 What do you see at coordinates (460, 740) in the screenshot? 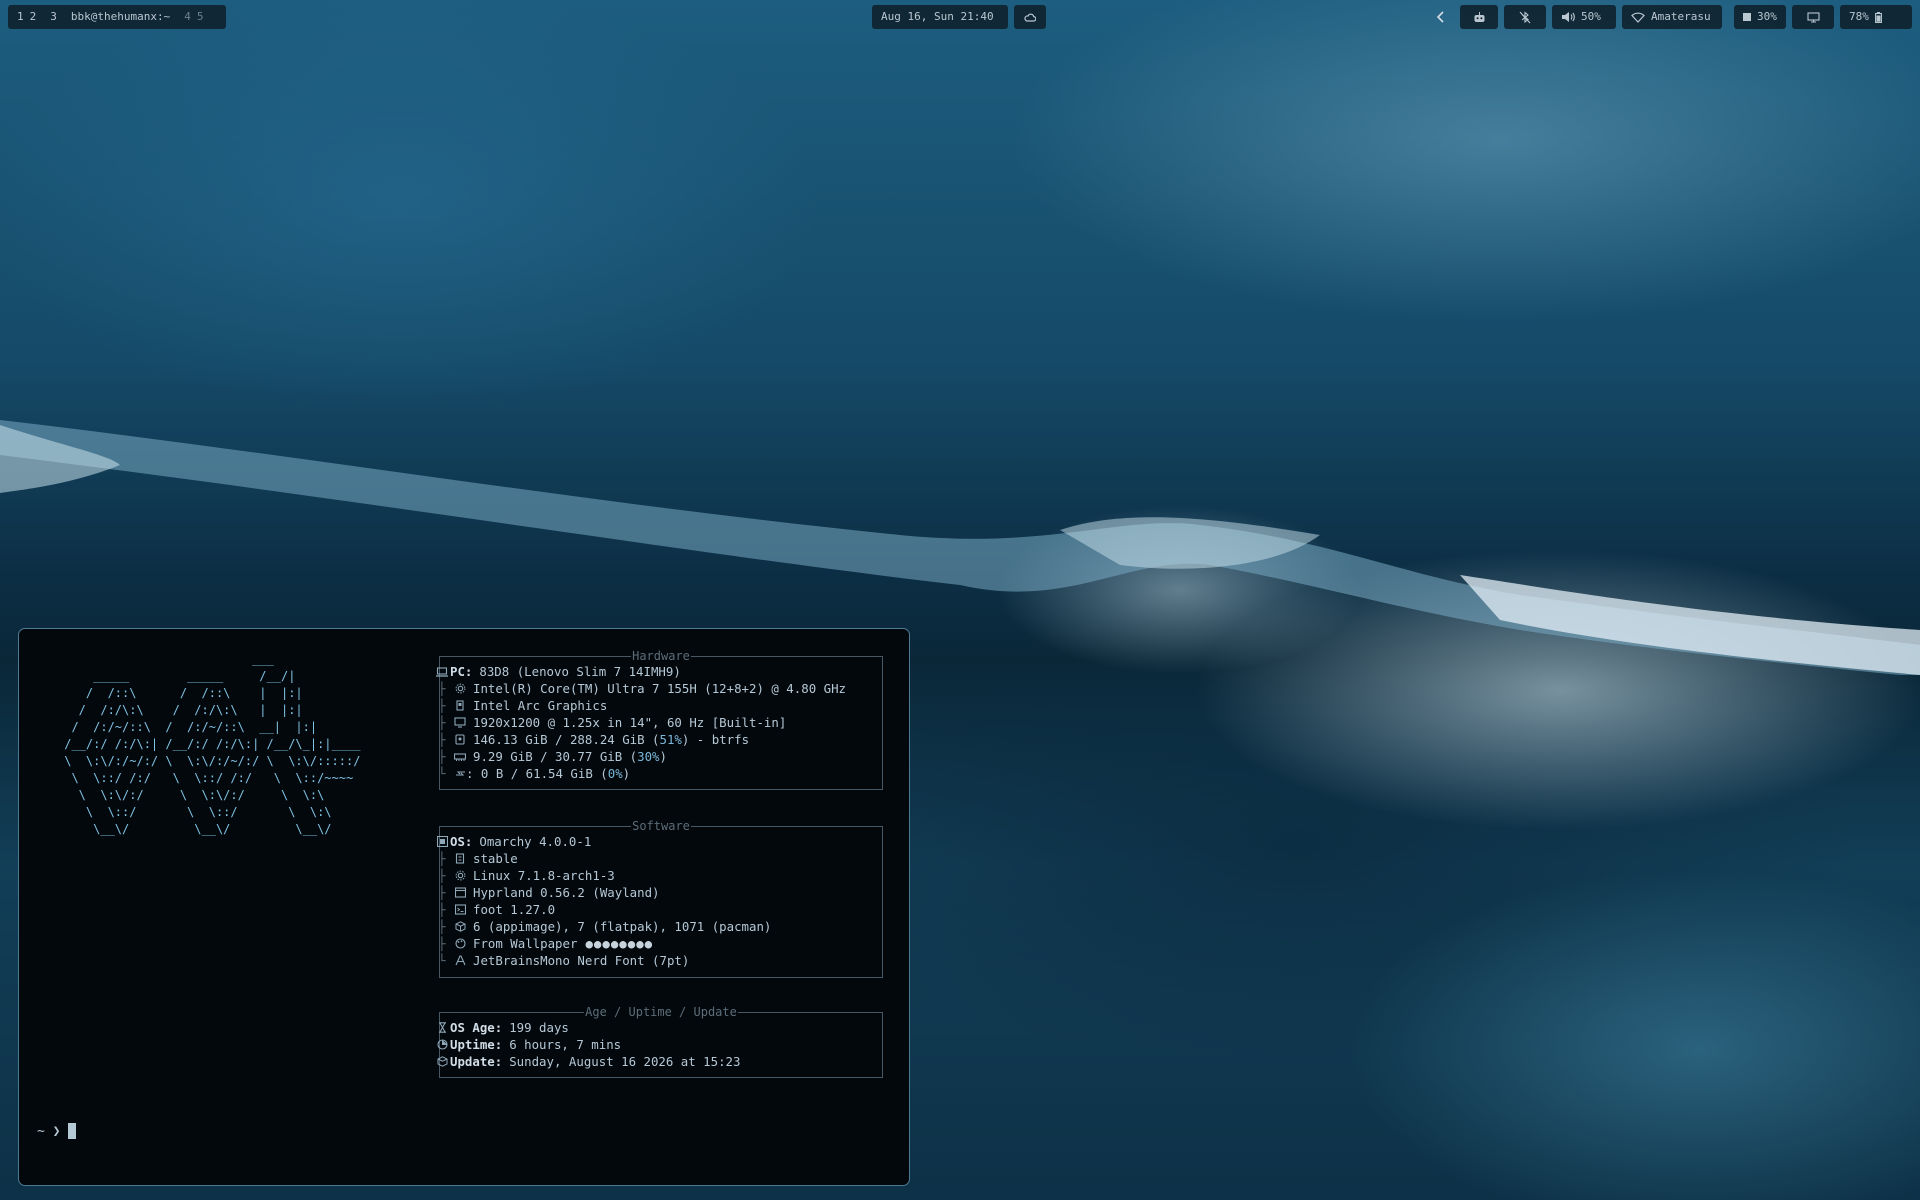
I see `disk-icon` at bounding box center [460, 740].